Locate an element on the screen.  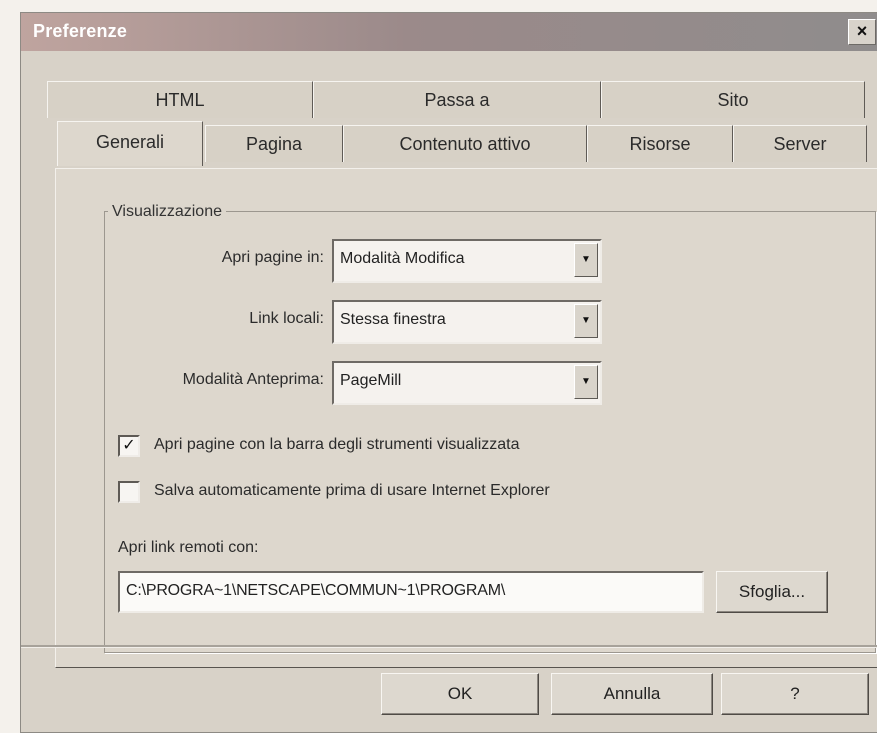
dialog-title: Preferenze is located at coordinates (80, 31).